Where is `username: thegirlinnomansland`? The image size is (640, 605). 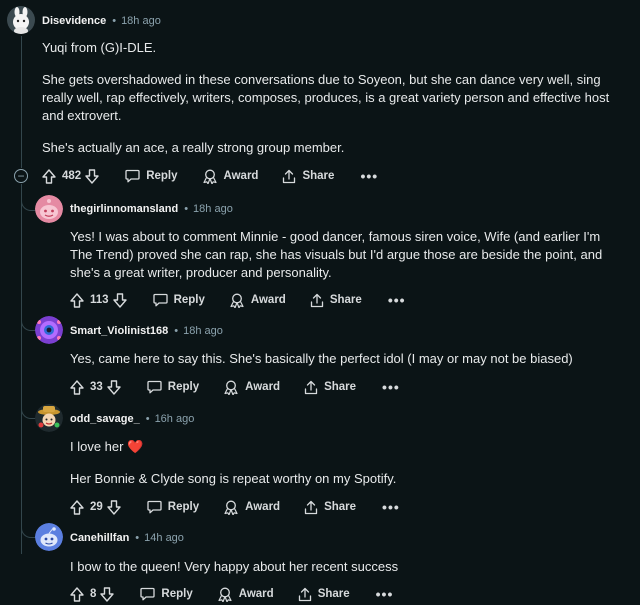
username: thegirlinnomansland is located at coordinates (124, 209).